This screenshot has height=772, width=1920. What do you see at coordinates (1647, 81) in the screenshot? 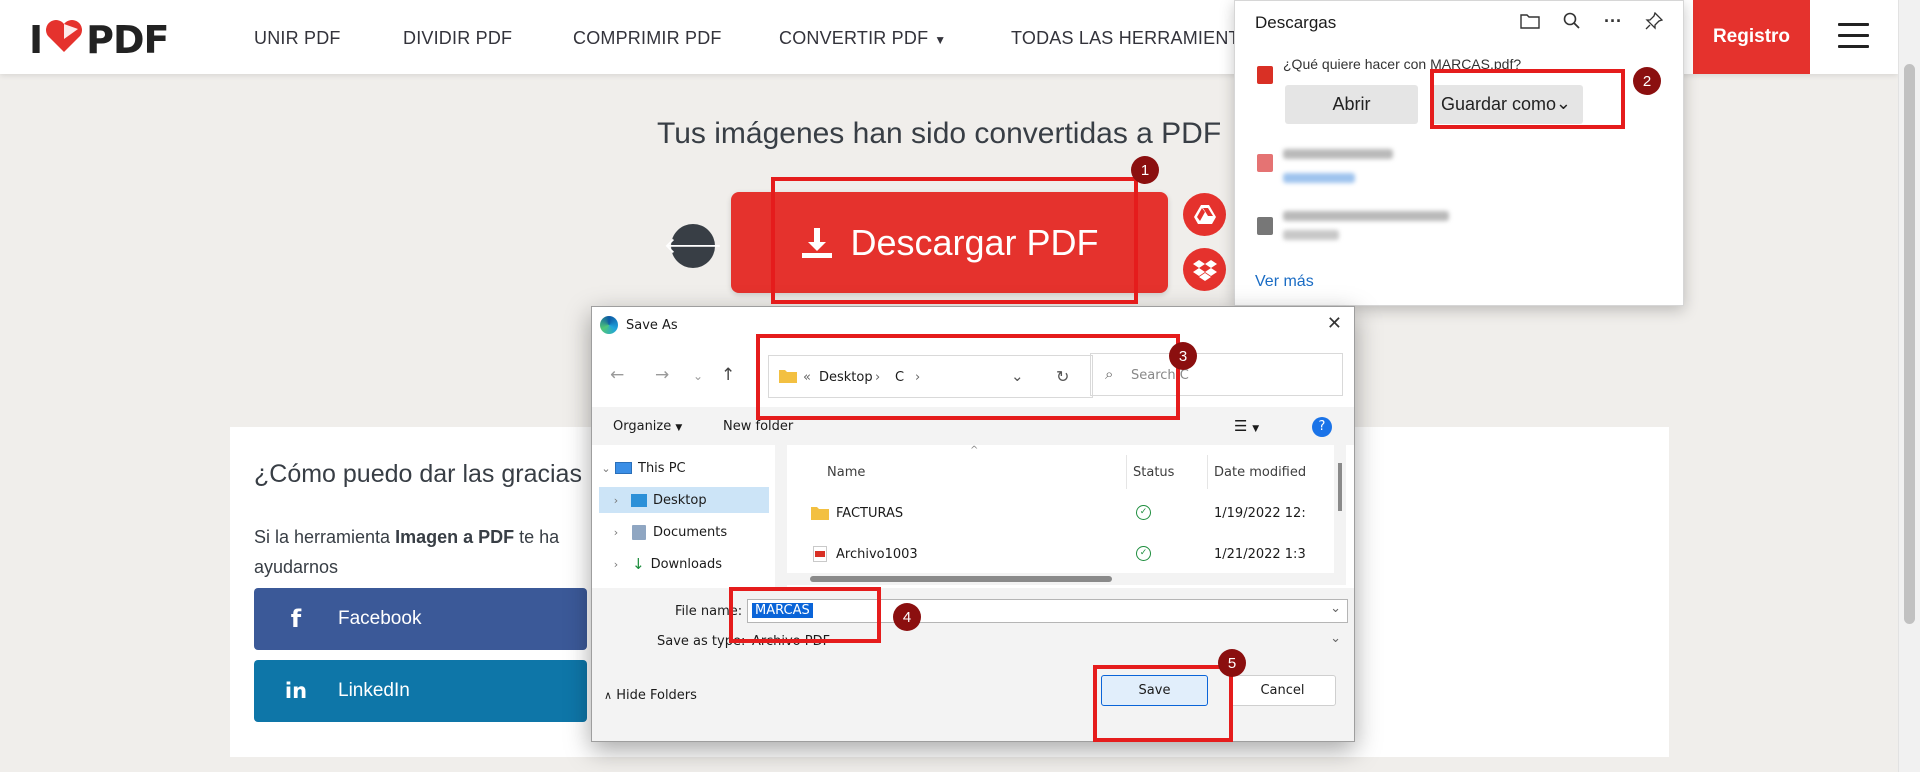
I see `step-badge-2: 2` at bounding box center [1647, 81].